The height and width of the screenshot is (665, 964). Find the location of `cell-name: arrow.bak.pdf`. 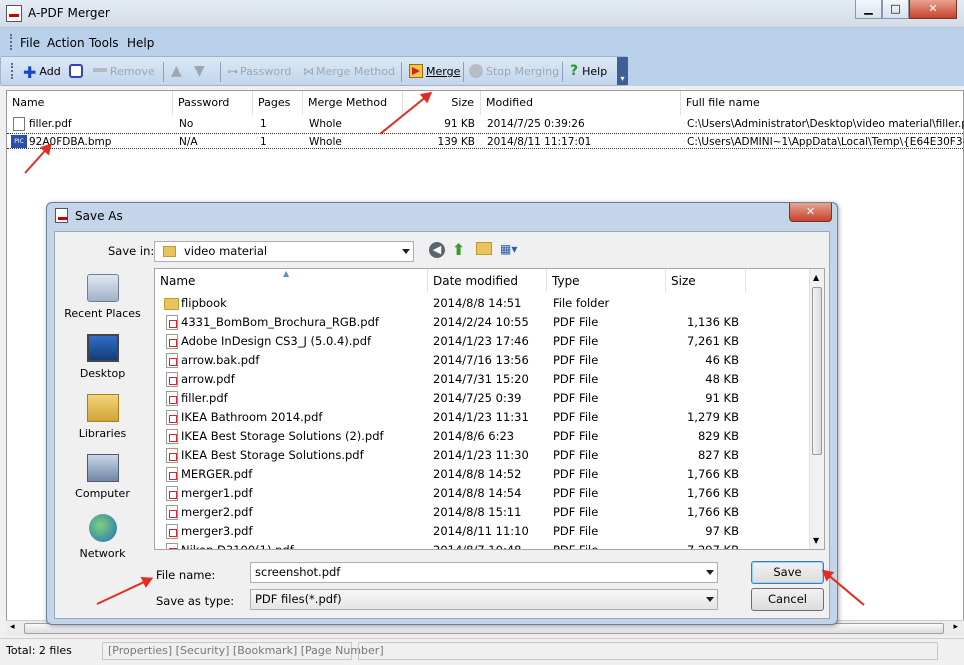

cell-name: arrow.bak.pdf is located at coordinates (220, 360).